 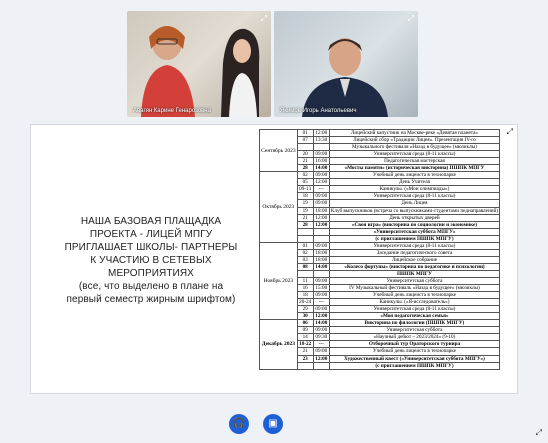 What do you see at coordinates (168, 71) in the screenshot?
I see `participant-1-video-icon` at bounding box center [168, 71].